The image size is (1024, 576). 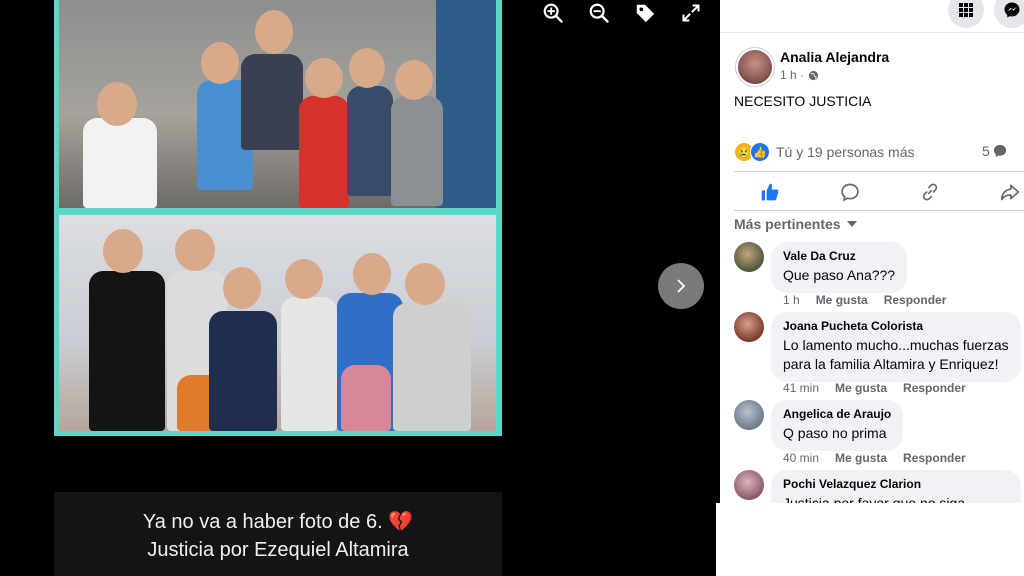 I want to click on panel-bottom-area, so click(x=870, y=539).